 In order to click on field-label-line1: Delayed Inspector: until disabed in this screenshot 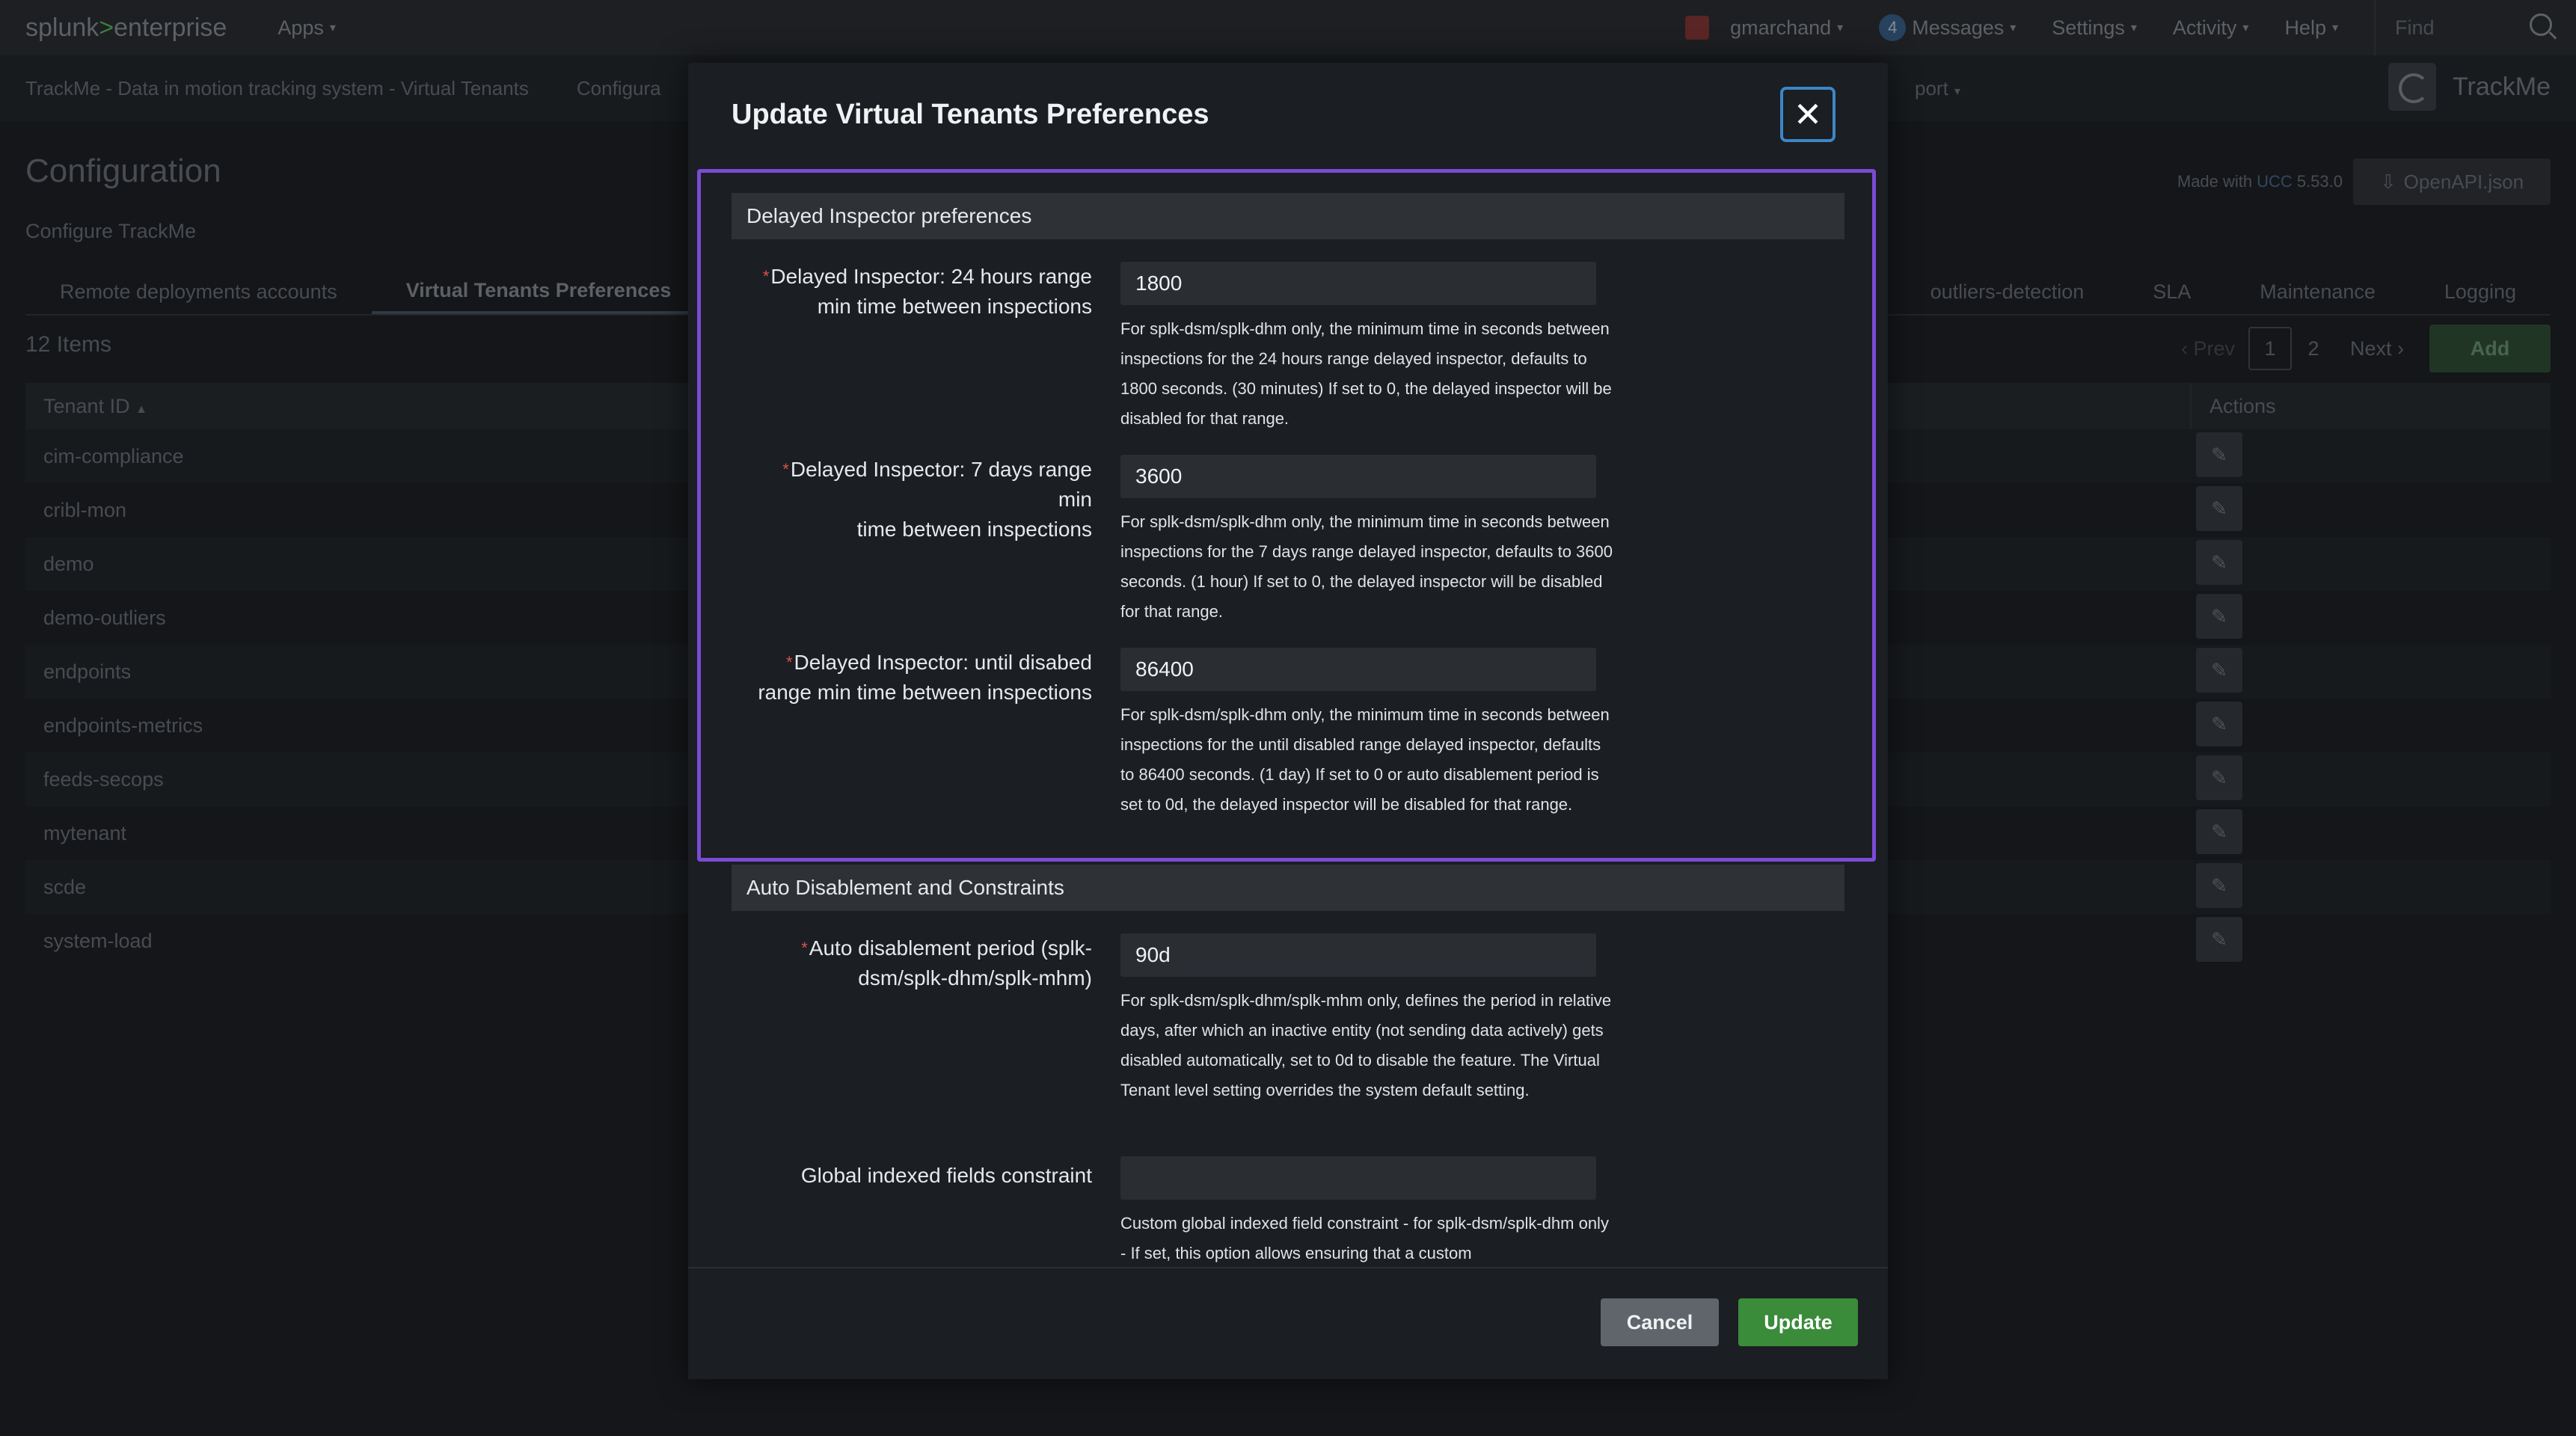, I will do `click(943, 662)`.